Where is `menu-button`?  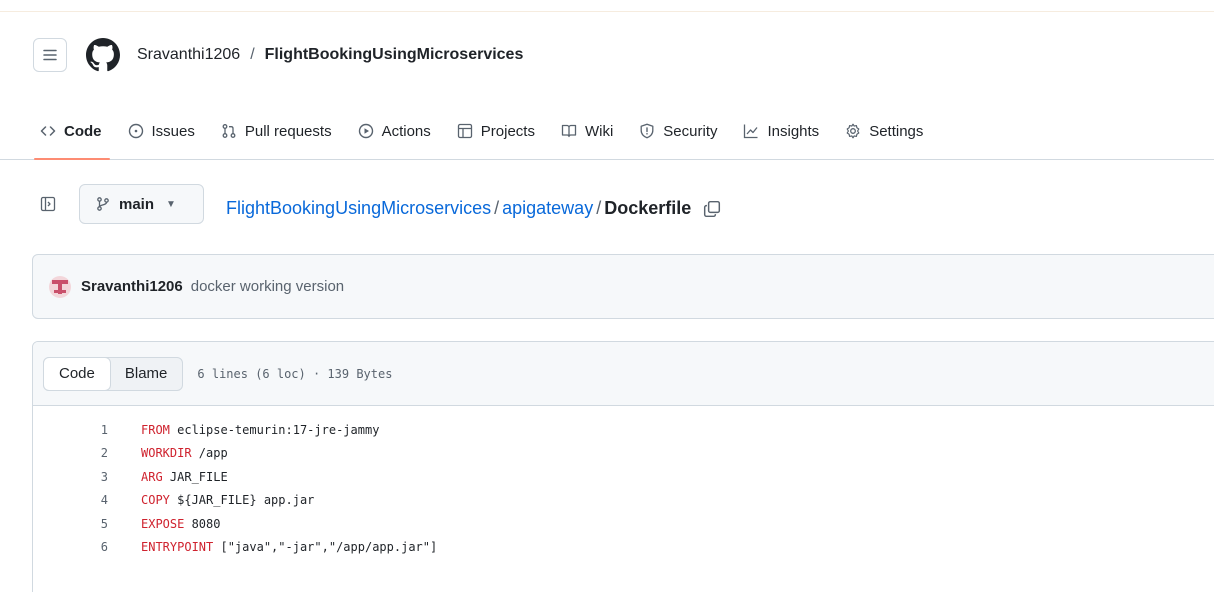
menu-button is located at coordinates (50, 55).